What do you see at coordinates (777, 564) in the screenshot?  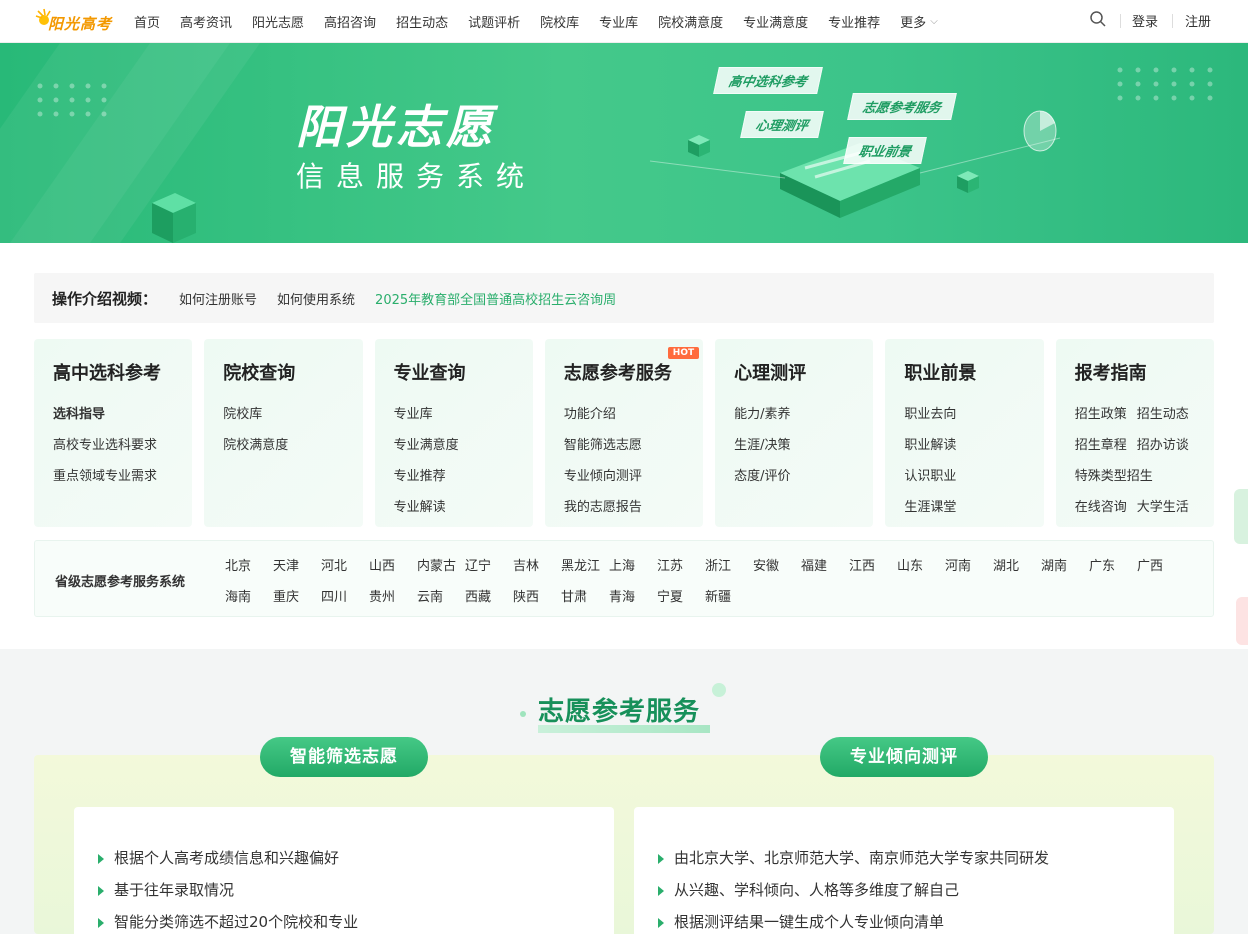 I see `province-link: 安徽` at bounding box center [777, 564].